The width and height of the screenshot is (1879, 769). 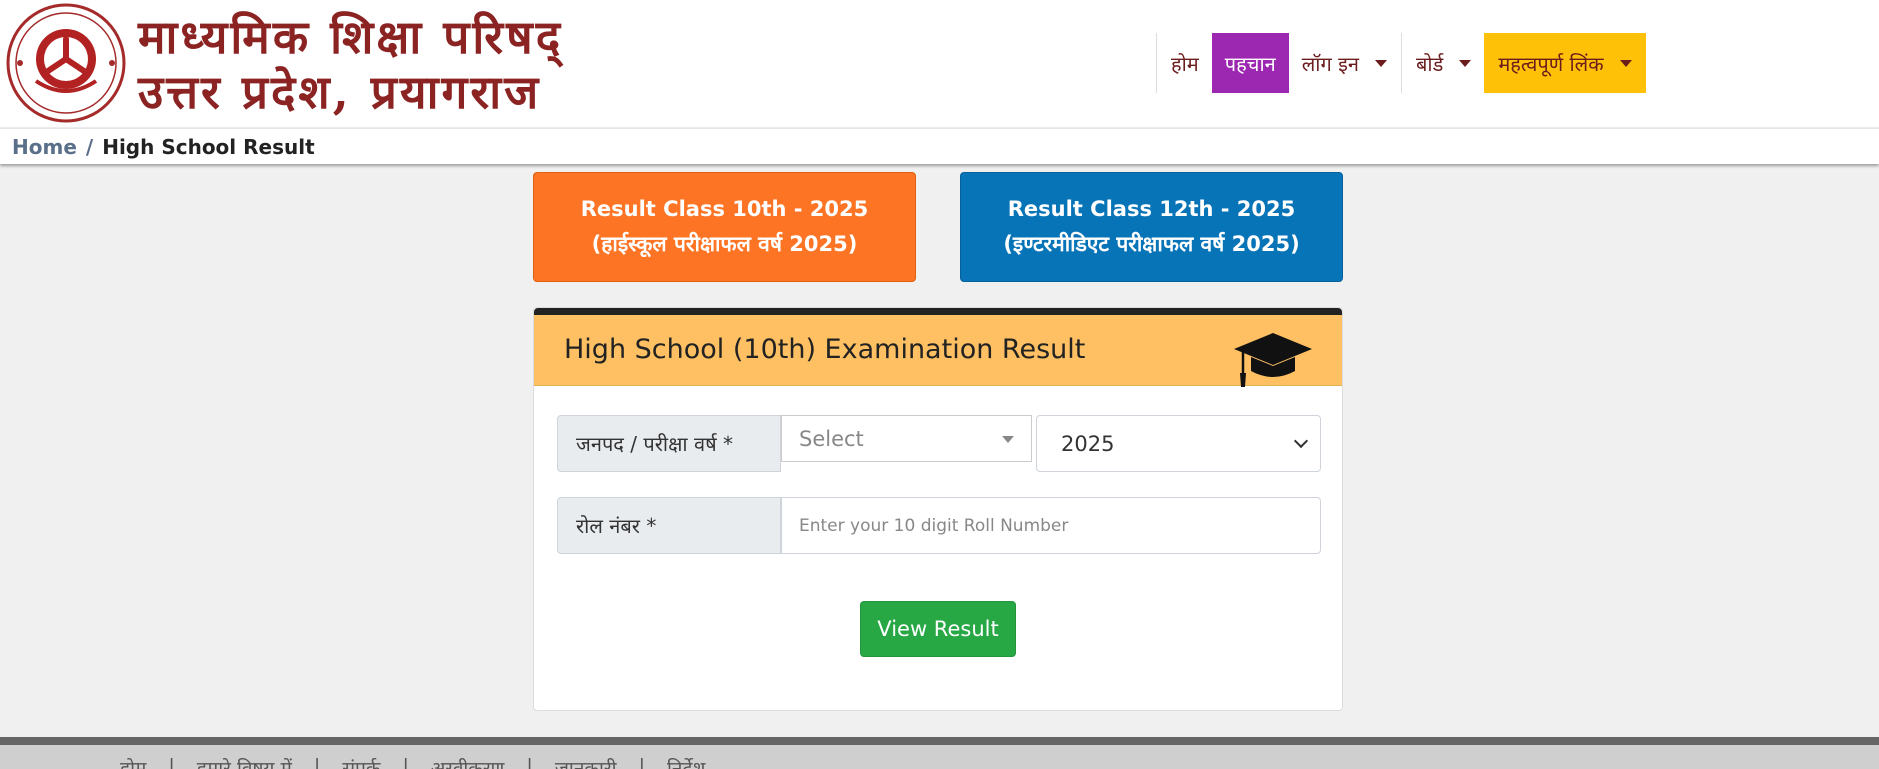 I want to click on result-class10-title: Result Class 10th - 2025, so click(x=724, y=209).